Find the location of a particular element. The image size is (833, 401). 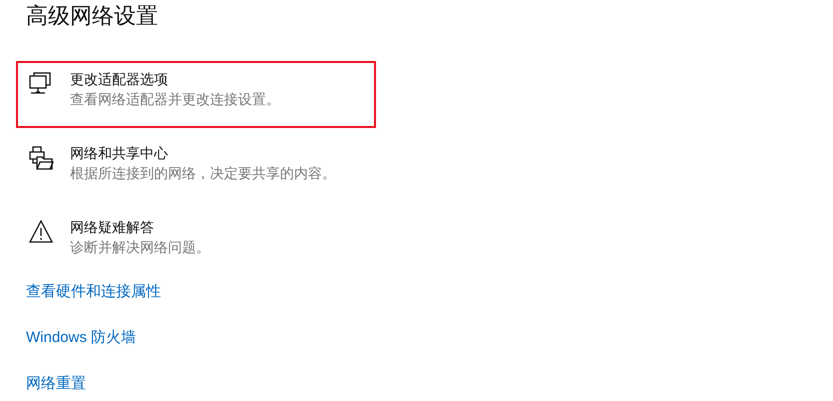

settings-option: 更改适配器选项 查看网络适配器并更改连接设置。 is located at coordinates (196, 94).